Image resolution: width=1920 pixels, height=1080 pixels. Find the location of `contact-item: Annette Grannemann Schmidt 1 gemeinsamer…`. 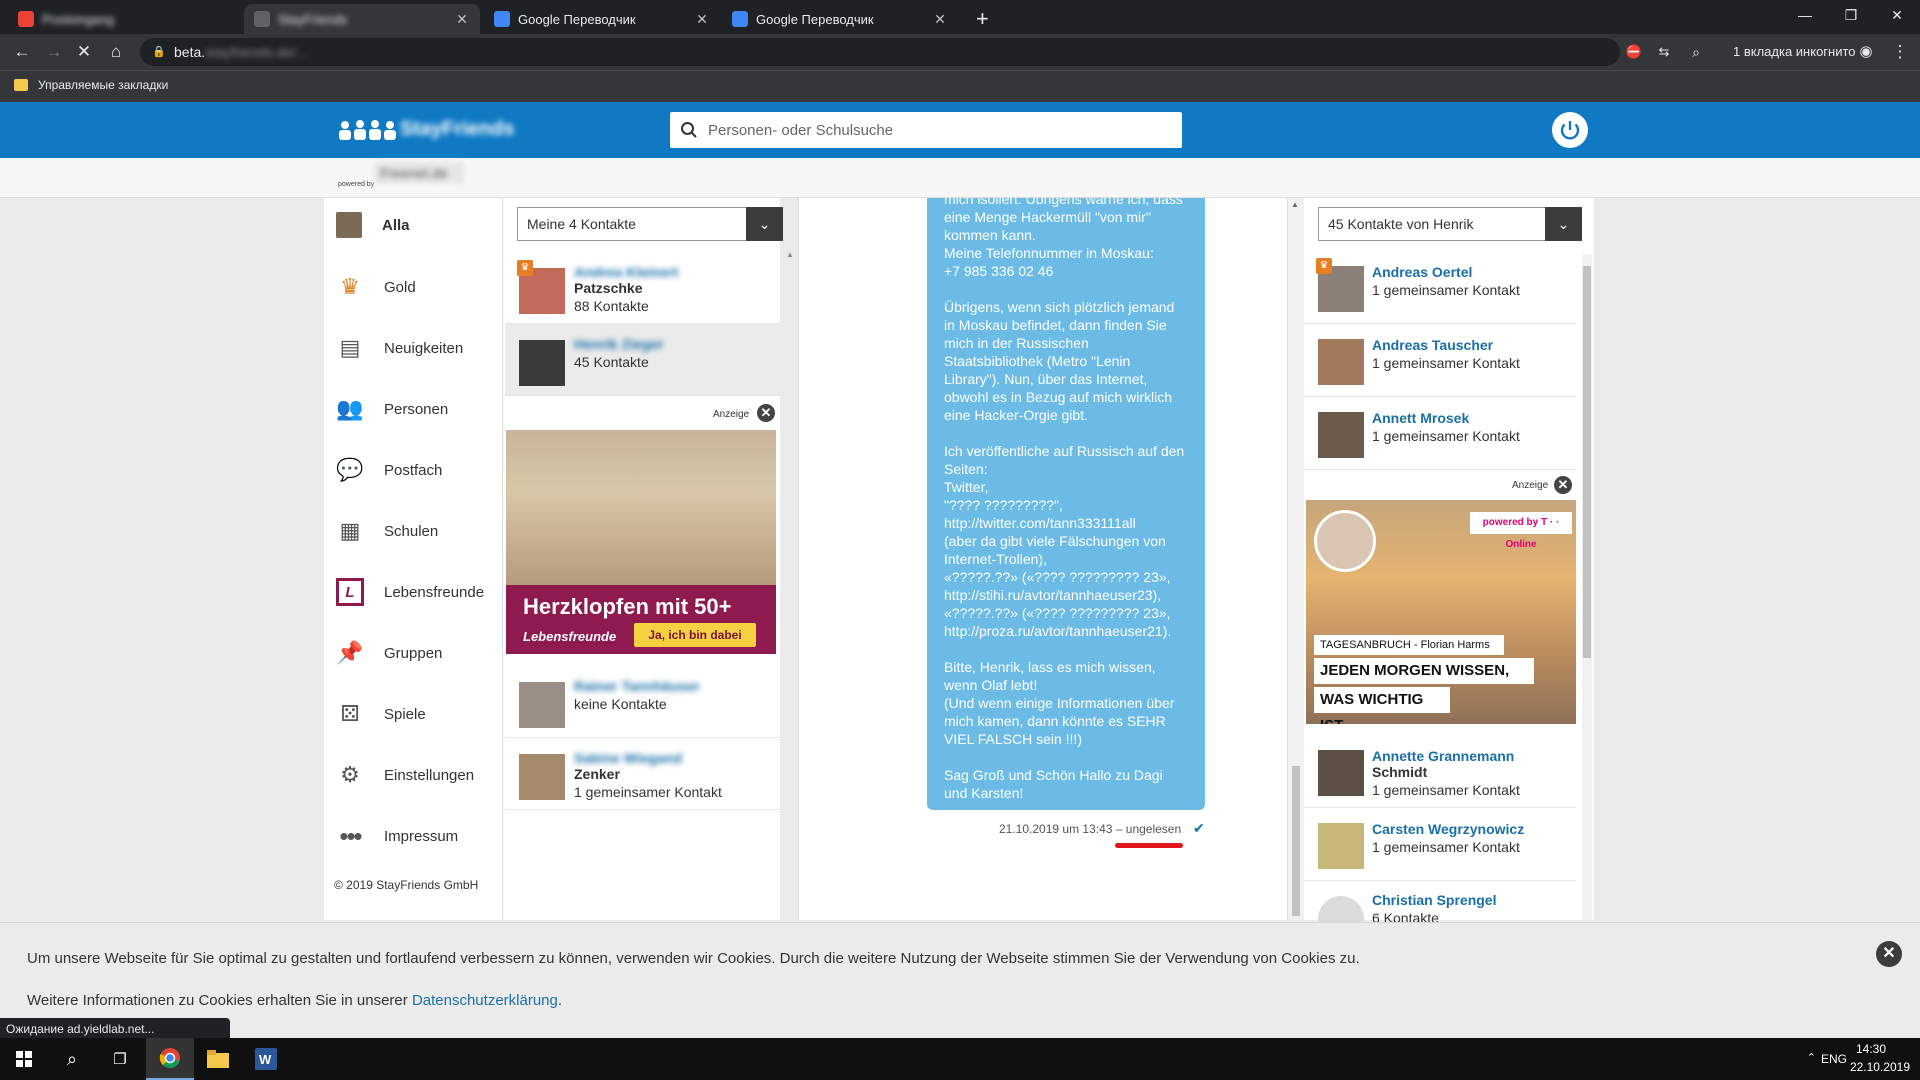

contact-item: Annette Grannemann Schmidt 1 gemeinsamer… is located at coordinates (1440, 772).